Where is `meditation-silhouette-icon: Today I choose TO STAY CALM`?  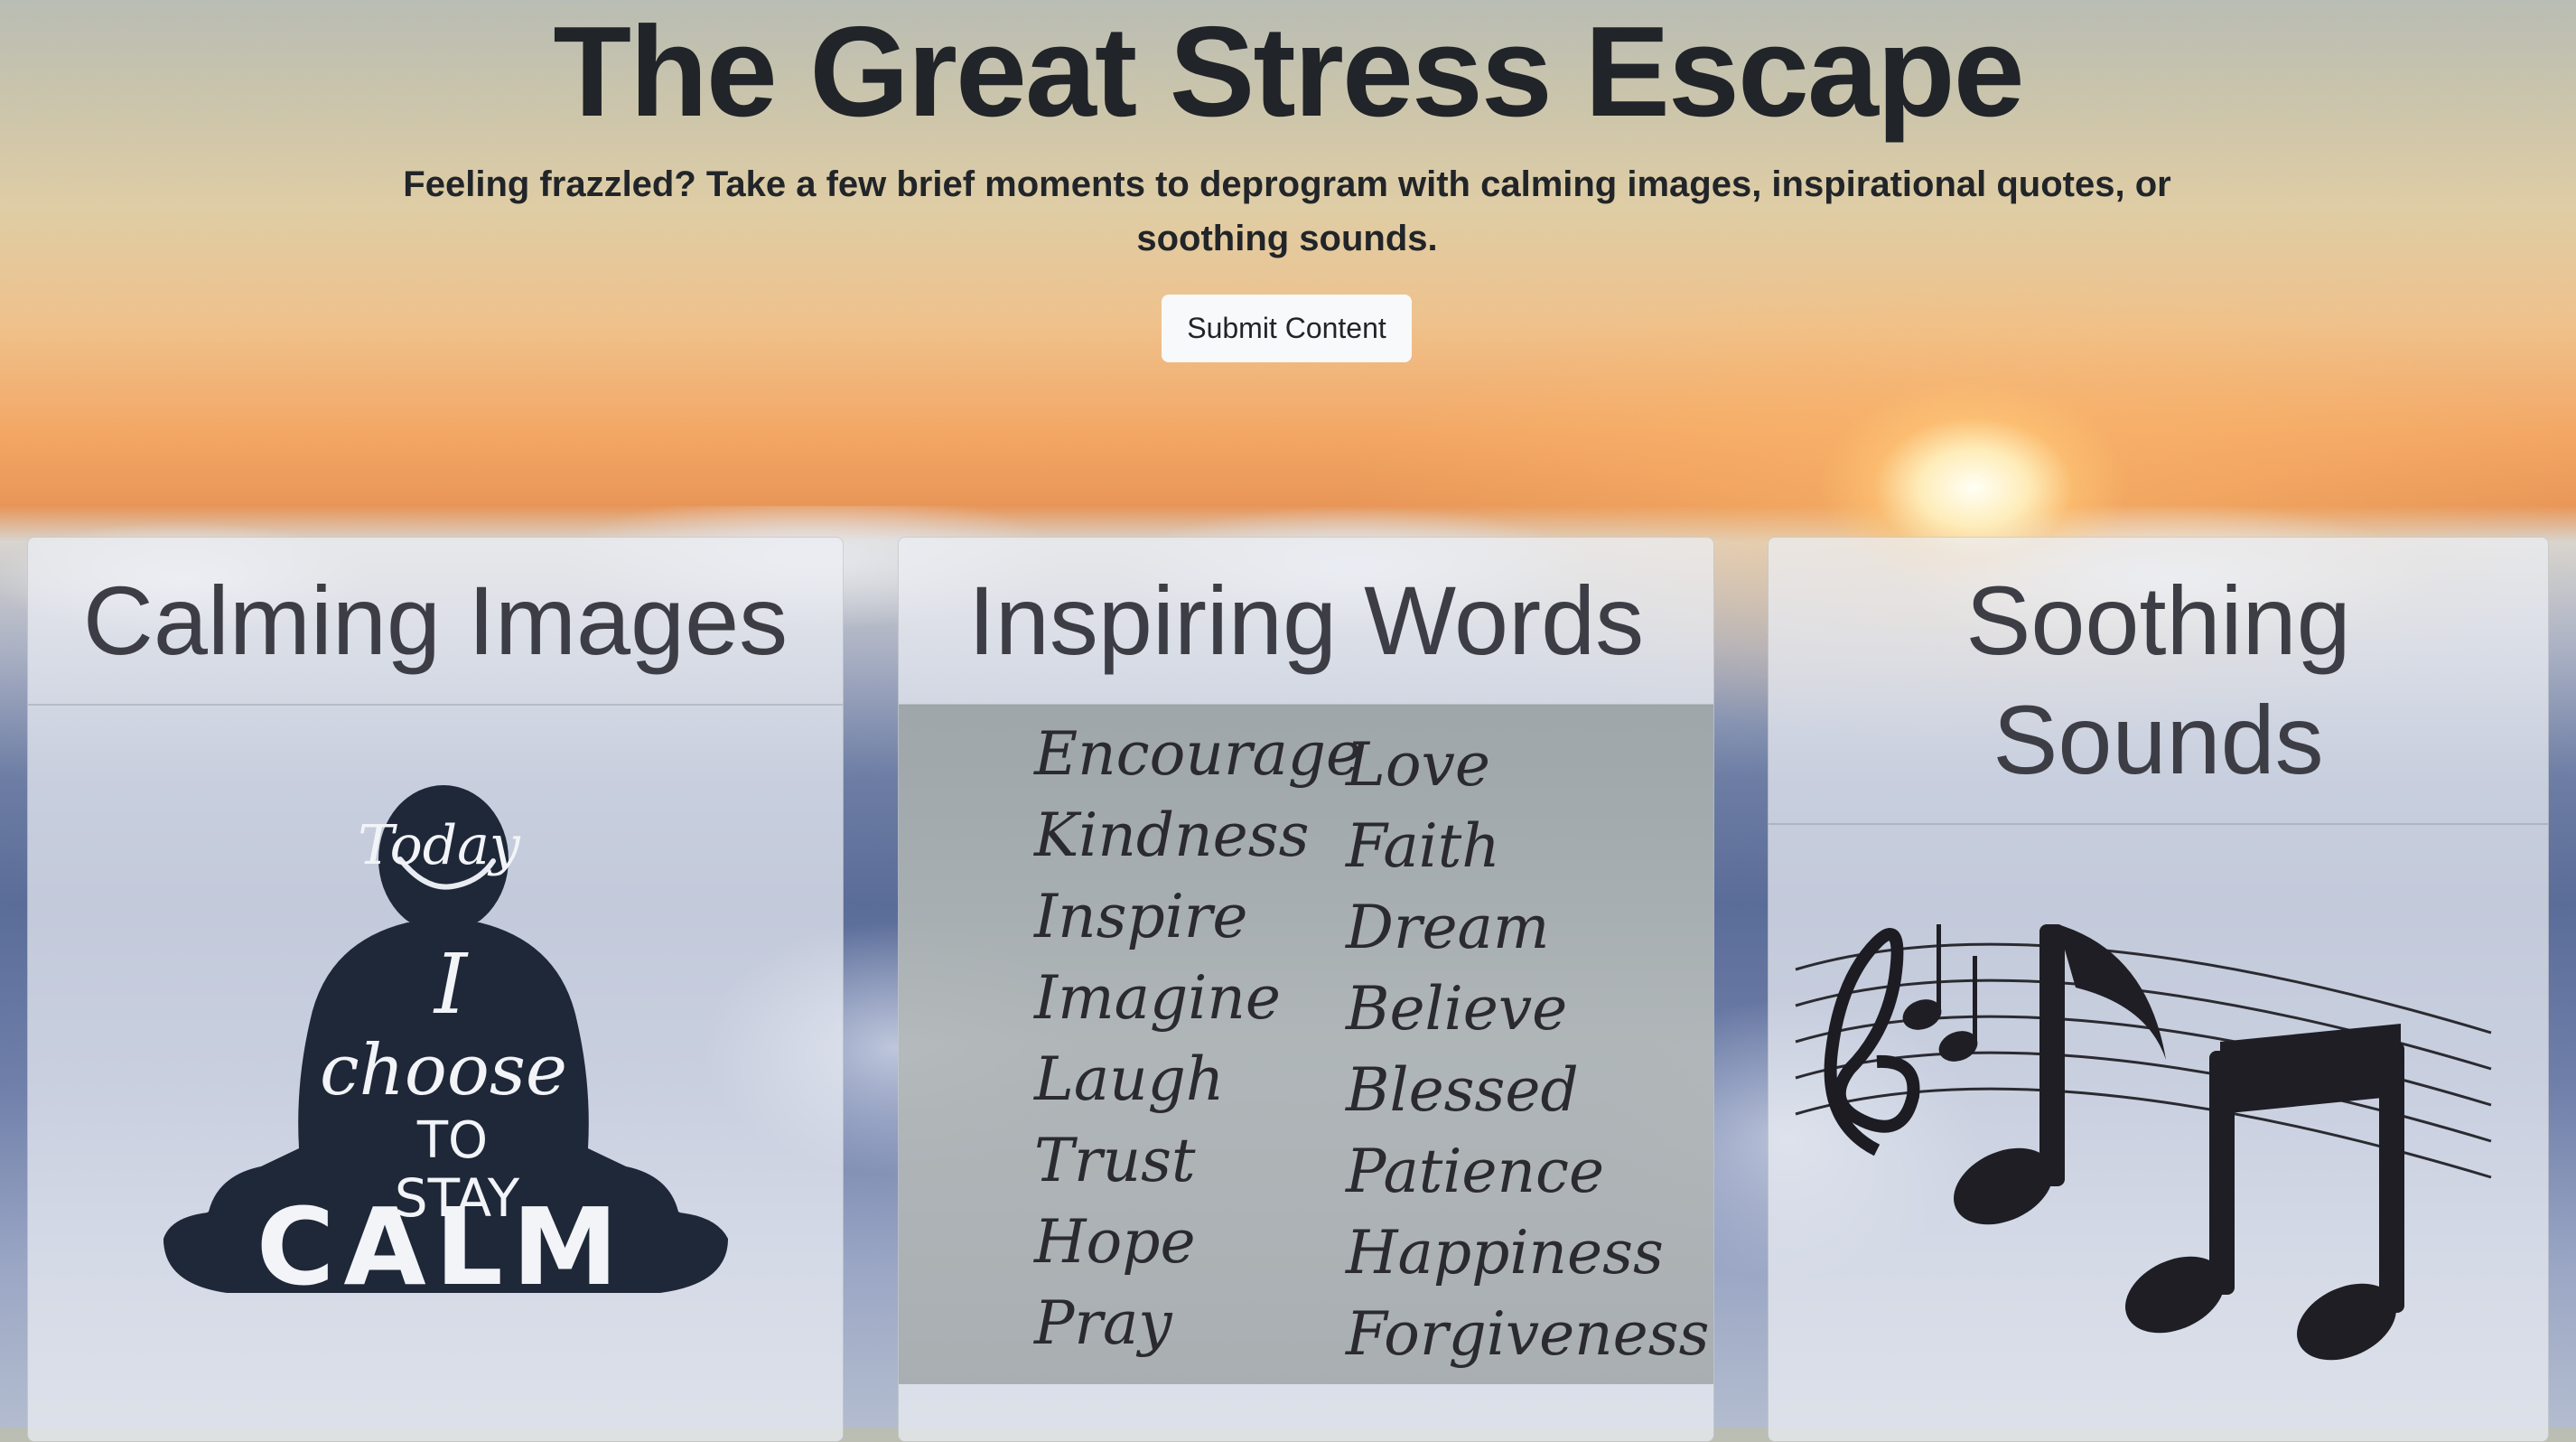 meditation-silhouette-icon: Today I choose TO STAY CALM is located at coordinates (445, 1047).